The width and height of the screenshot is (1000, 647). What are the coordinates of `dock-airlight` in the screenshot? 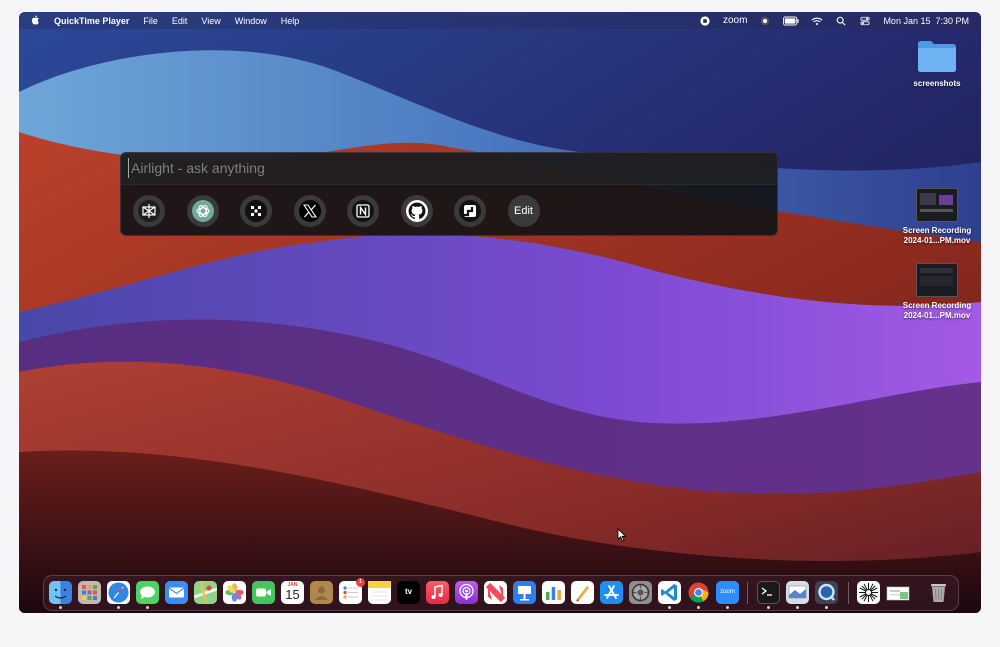 It's located at (868, 592).